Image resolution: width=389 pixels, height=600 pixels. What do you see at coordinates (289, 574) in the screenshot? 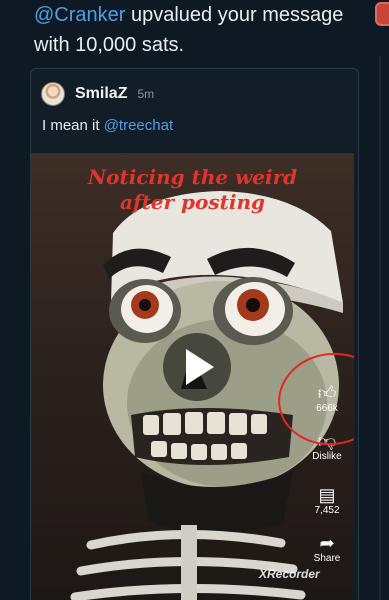
I see `recorder-watermark: XRecorder` at bounding box center [289, 574].